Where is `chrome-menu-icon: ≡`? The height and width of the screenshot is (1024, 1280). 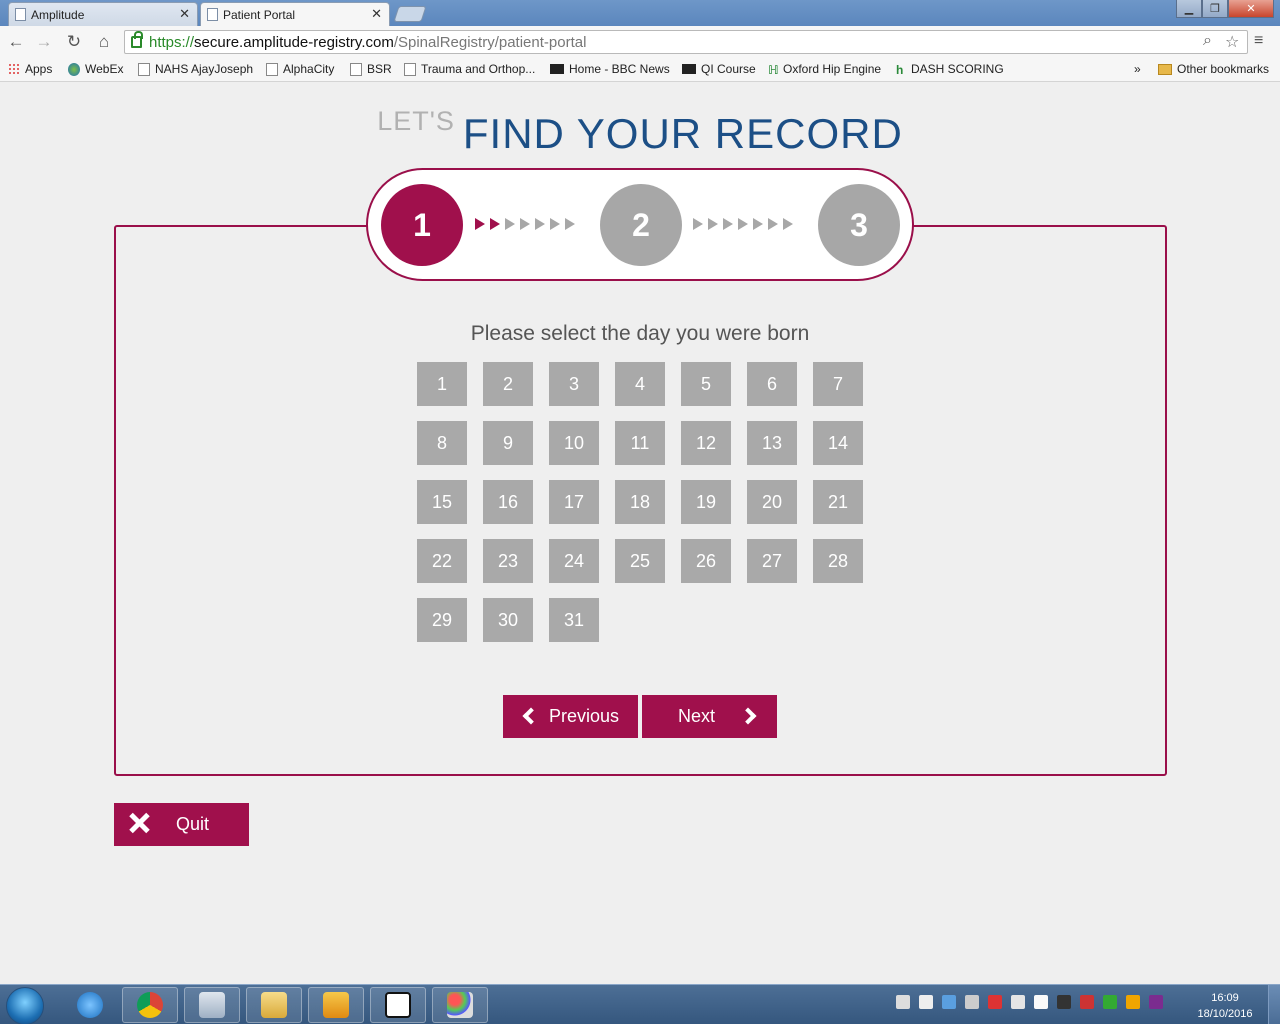
chrome-menu-icon: ≡ is located at coordinates (1258, 41).